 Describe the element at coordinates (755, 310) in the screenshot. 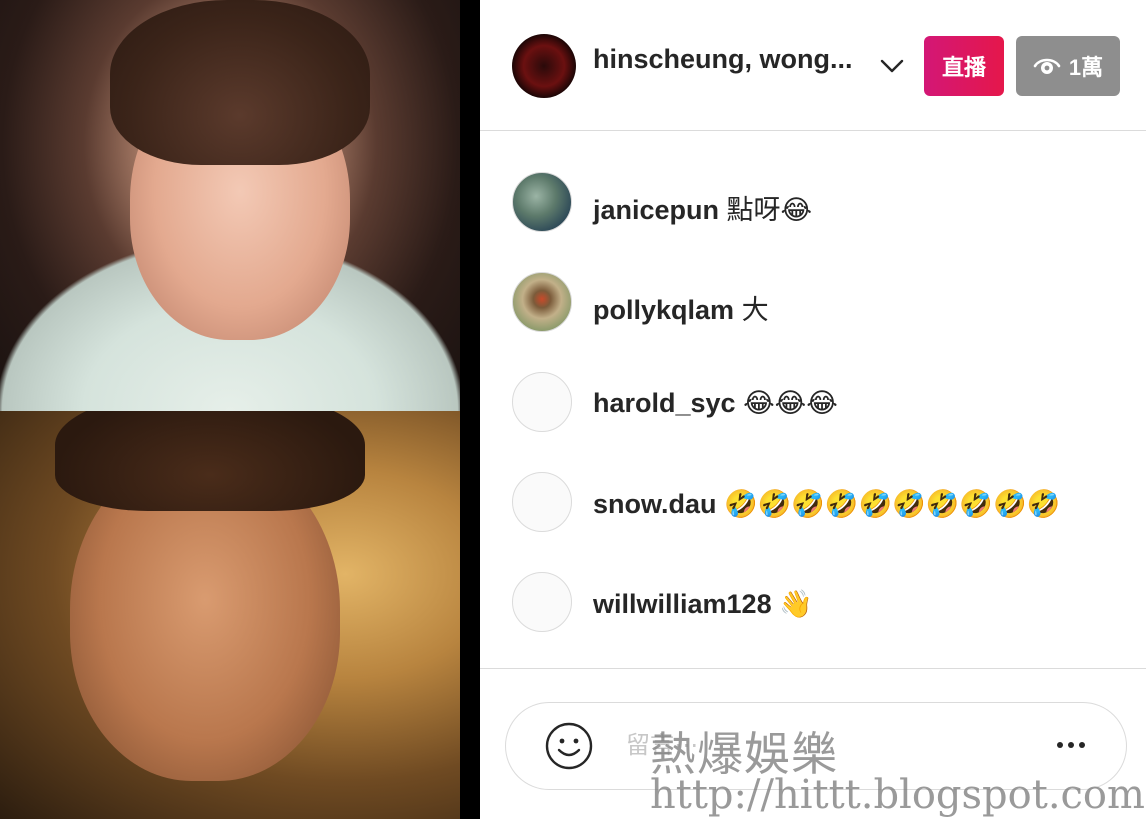

I see `comment-body: 大` at that location.